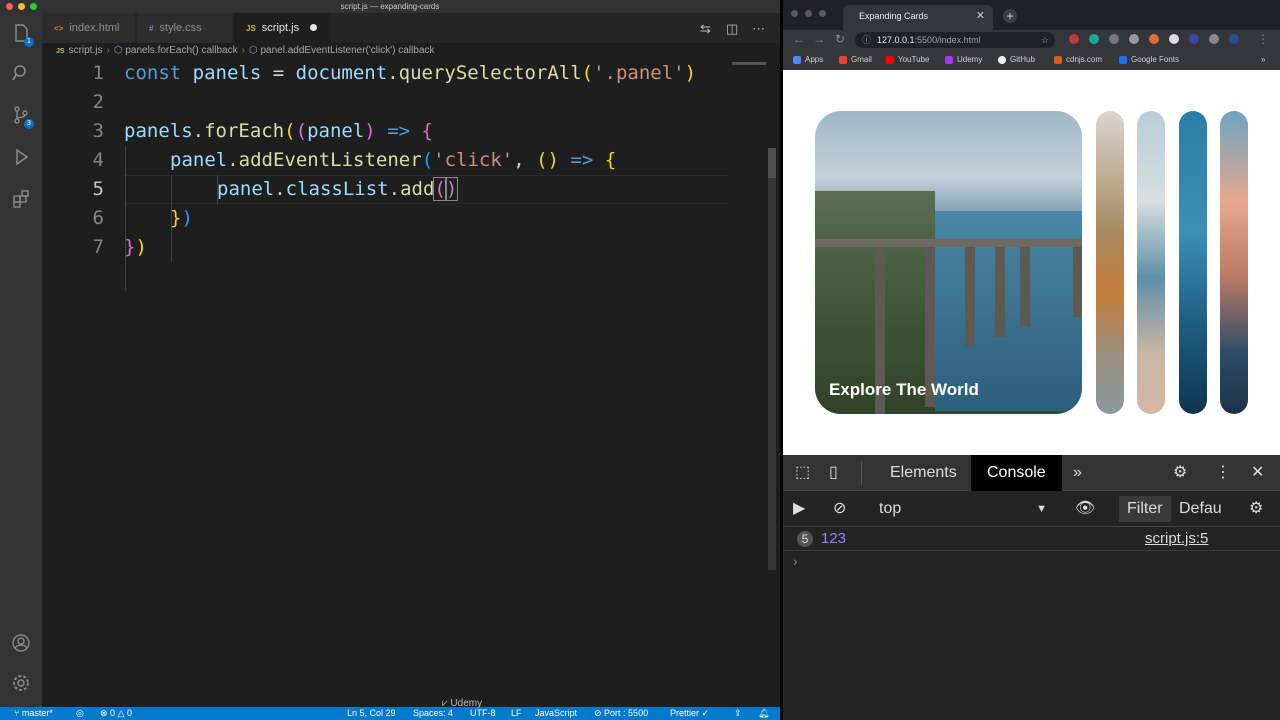  Describe the element at coordinates (705, 29) in the screenshot. I see `open-changes-icon: ⇆` at that location.